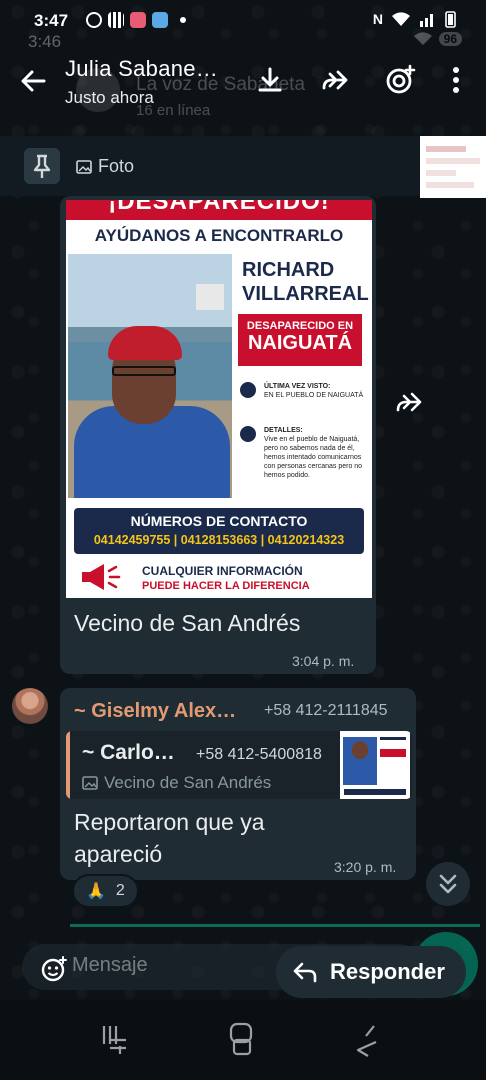 The height and width of the screenshot is (1080, 486). I want to click on more-notifications-dot, so click(183, 20).